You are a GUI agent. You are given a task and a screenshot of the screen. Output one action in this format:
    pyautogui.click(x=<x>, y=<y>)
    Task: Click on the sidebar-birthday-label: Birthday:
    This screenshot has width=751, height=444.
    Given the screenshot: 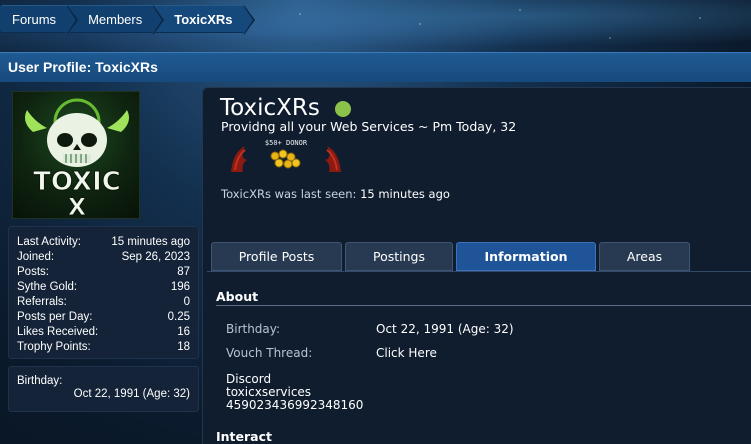 What is the action you would take?
    pyautogui.click(x=40, y=381)
    